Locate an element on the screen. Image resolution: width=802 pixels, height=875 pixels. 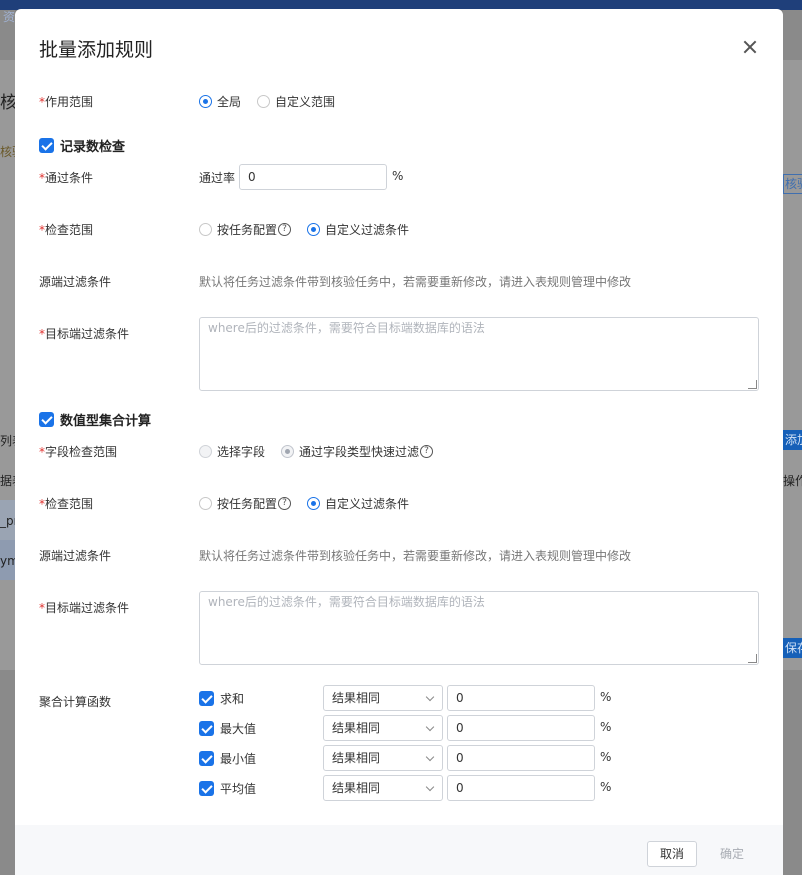
agg-source-filter-hint: 默认将任务过滤条件带到核验任务中，若需要重新修改，请进入表规则管理中修改 is located at coordinates (415, 556).